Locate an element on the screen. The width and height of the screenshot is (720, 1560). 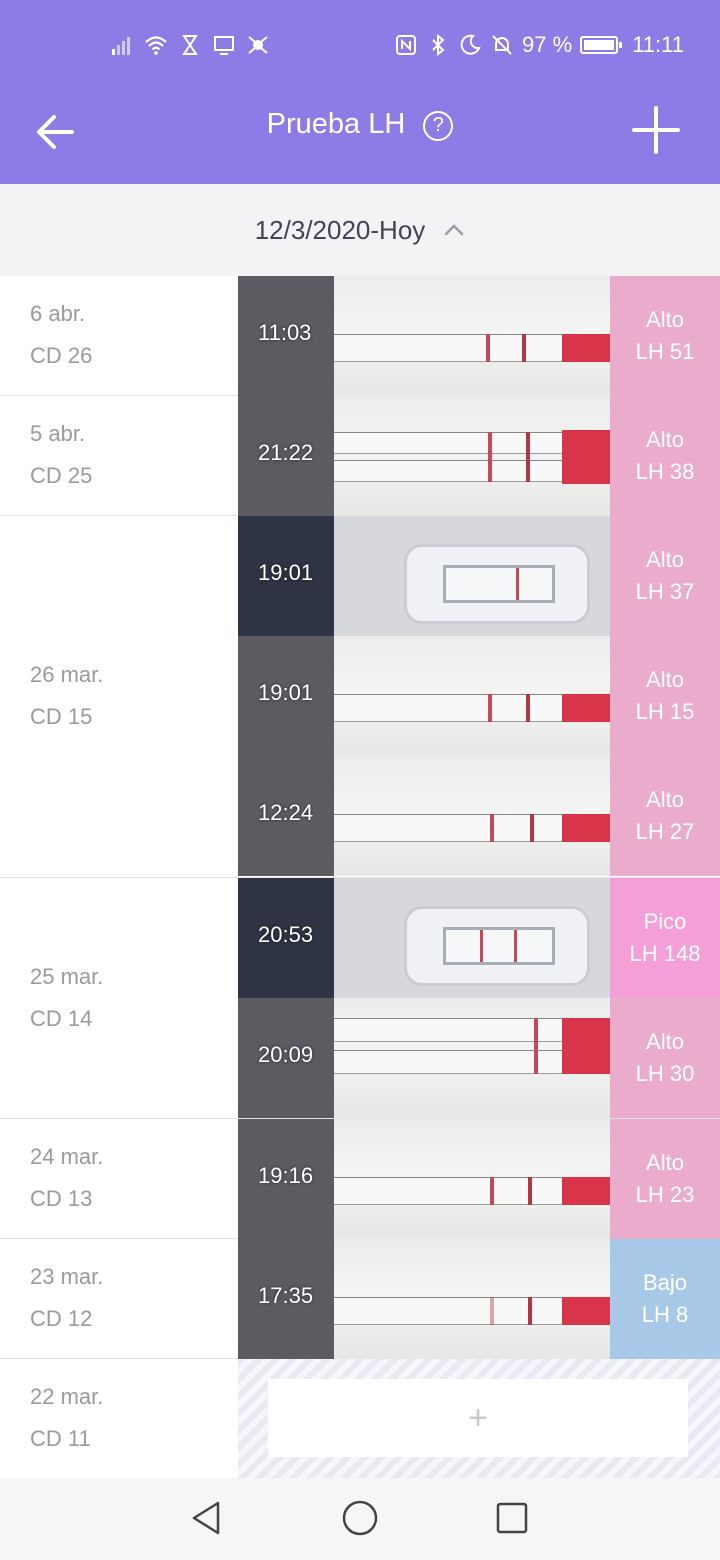
moon-icon is located at coordinates (470, 44).